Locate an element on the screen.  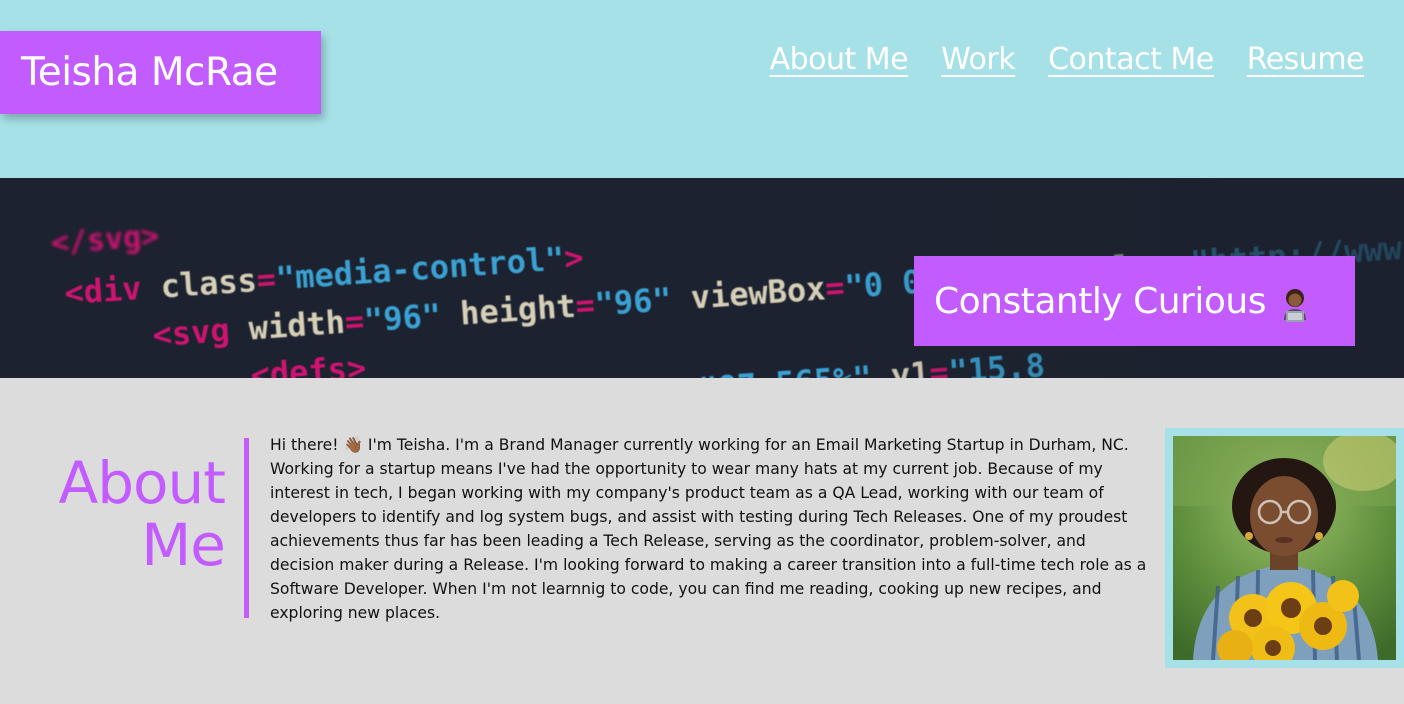
nav-link-contact-me: Contact Me is located at coordinates (1131, 59).